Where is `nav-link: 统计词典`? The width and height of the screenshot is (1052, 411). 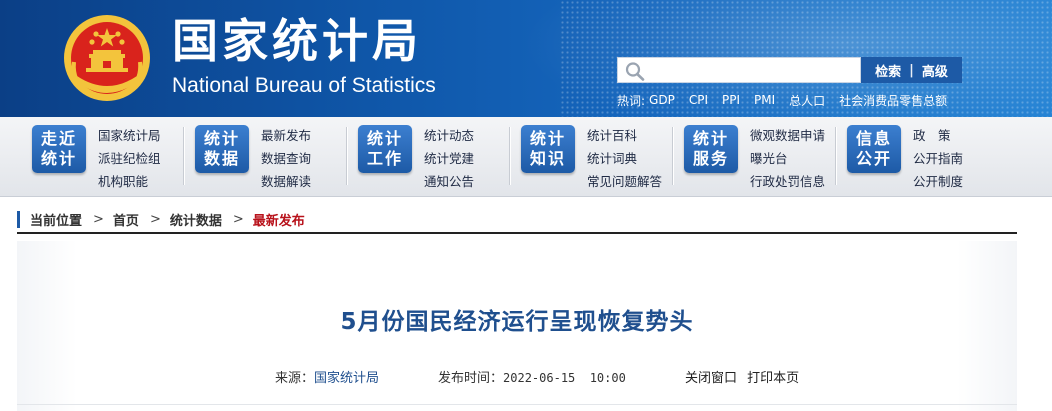 nav-link: 统计词典 is located at coordinates (624, 158).